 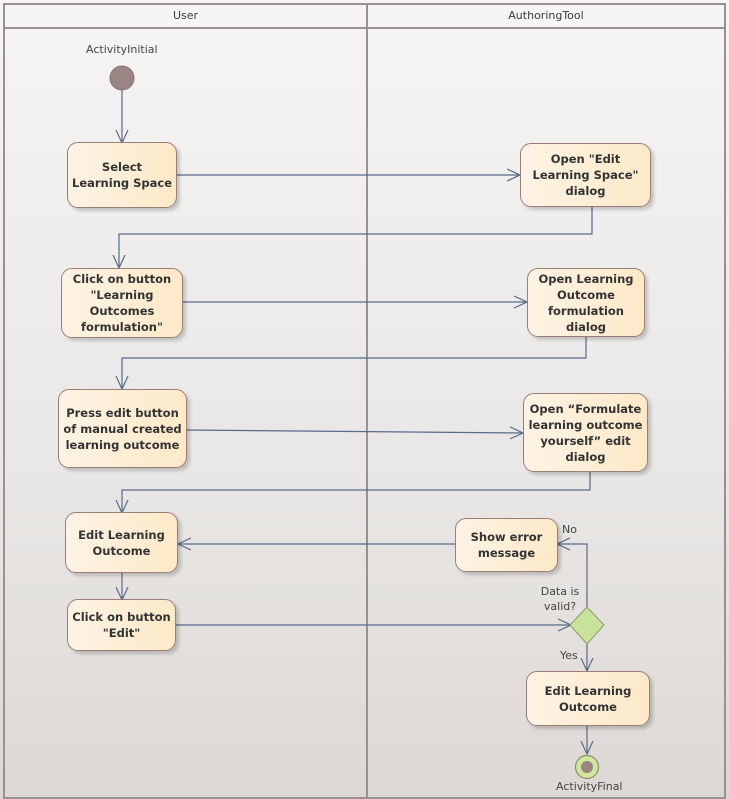 I want to click on flow-open-edit-space-to-click-lo, so click(x=356, y=237).